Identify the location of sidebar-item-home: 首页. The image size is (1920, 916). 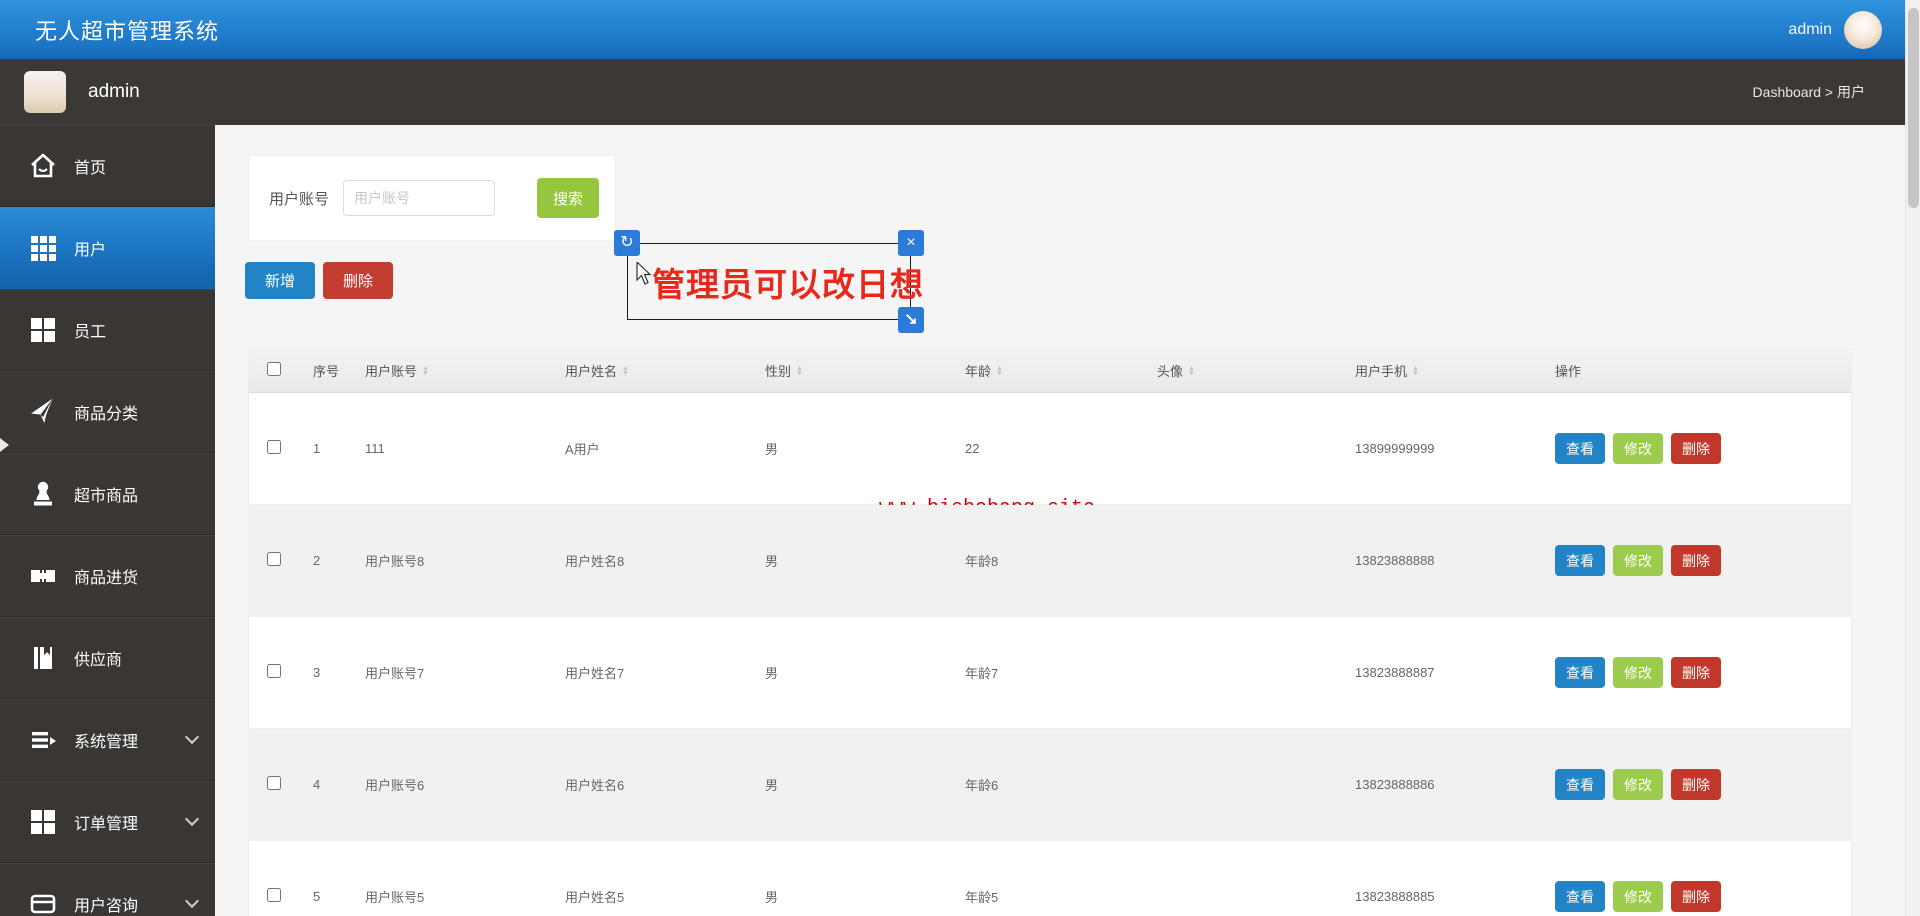
(107, 166).